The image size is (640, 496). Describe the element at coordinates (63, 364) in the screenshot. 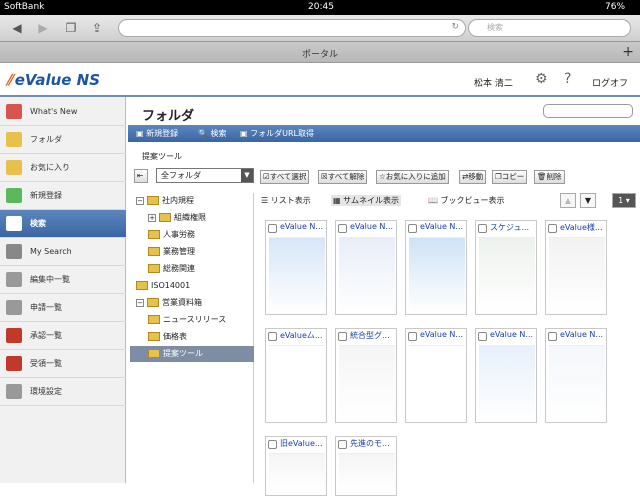

I see `sidebar-item-9: 受領一覧` at that location.